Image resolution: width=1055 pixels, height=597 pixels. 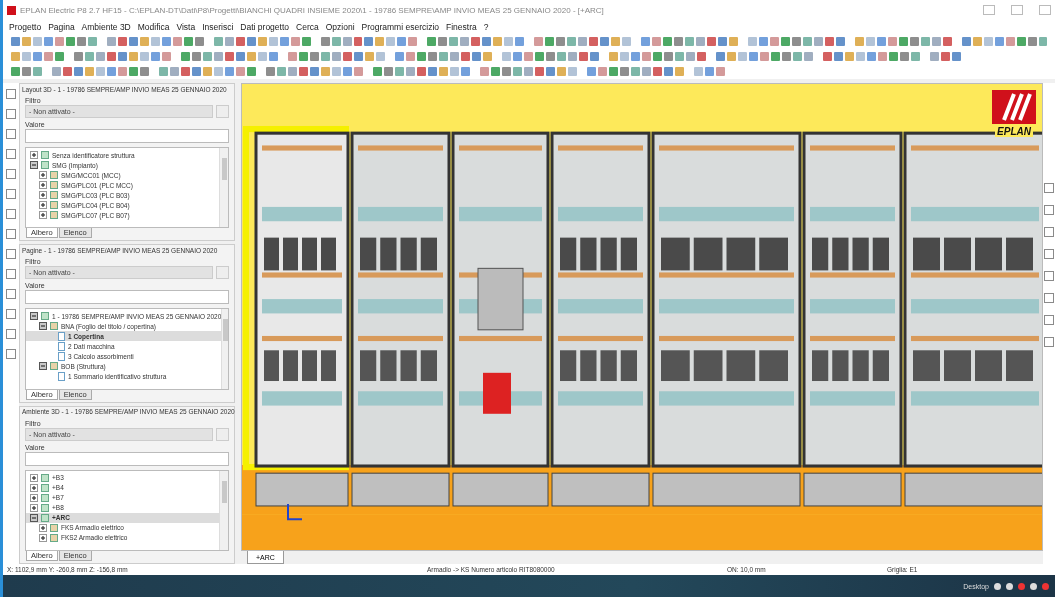 What do you see at coordinates (264, 27) in the screenshot?
I see `menu-item: Dati progetto` at bounding box center [264, 27].